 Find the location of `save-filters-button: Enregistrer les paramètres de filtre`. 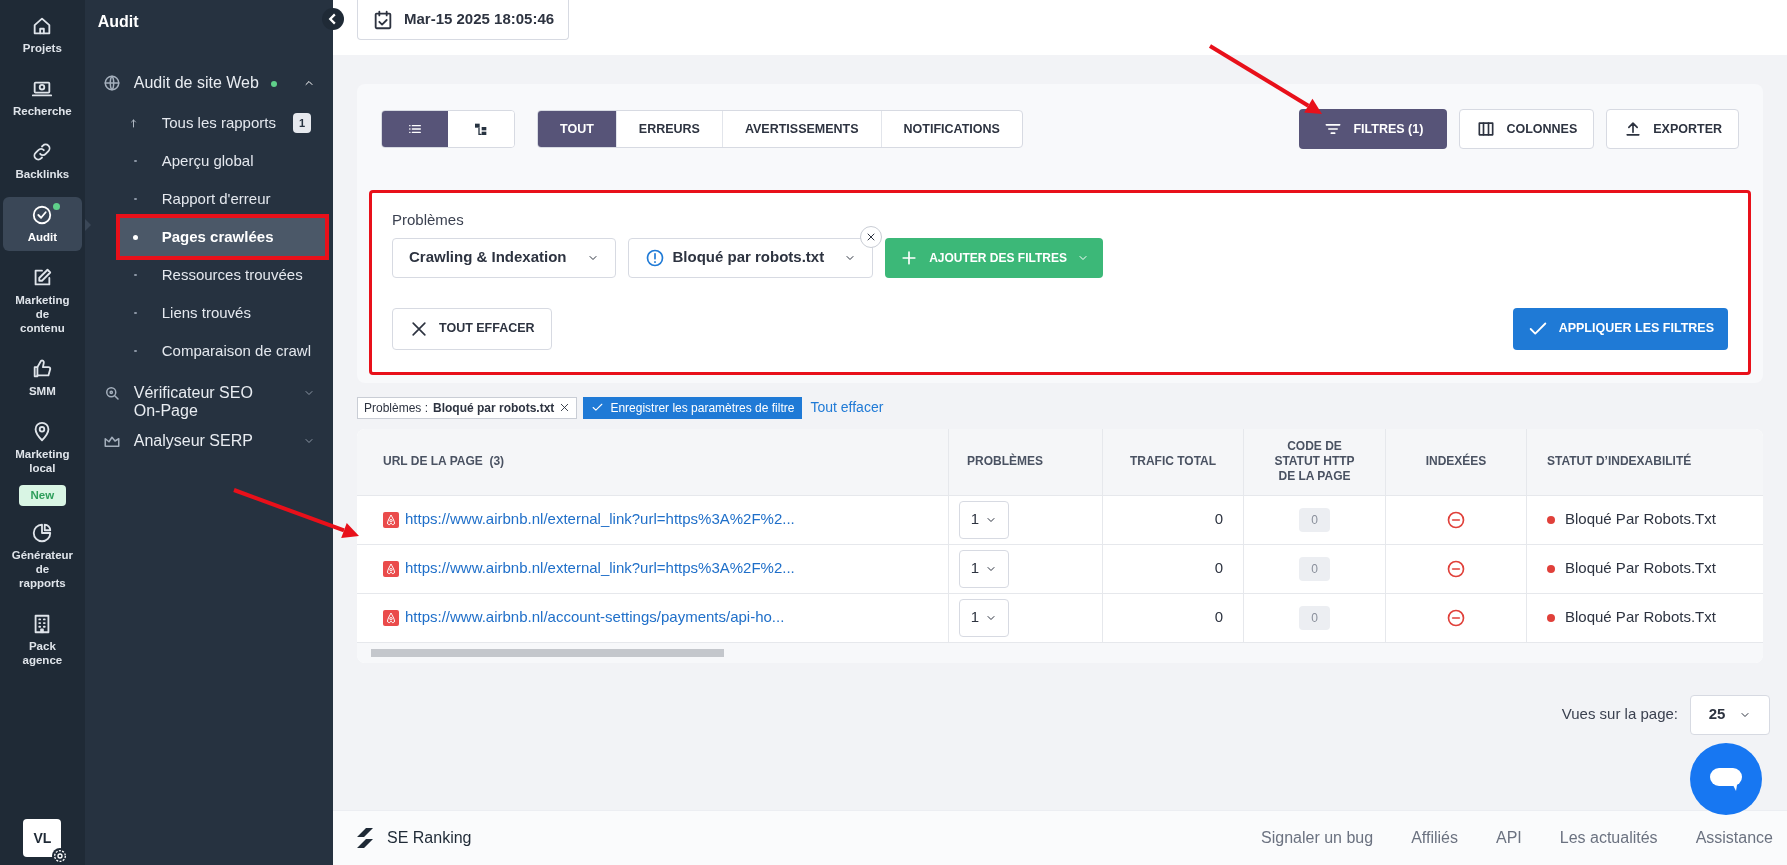

save-filters-button: Enregistrer les paramètres de filtre is located at coordinates (693, 407).